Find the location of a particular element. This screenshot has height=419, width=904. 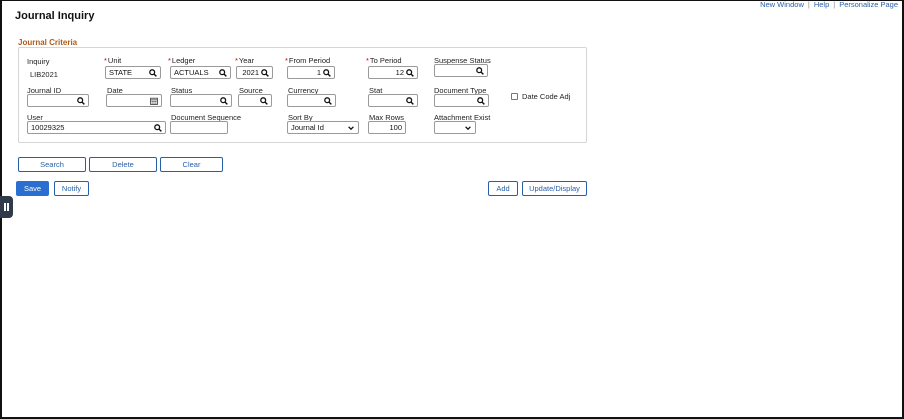

currency-field is located at coordinates (311, 100).